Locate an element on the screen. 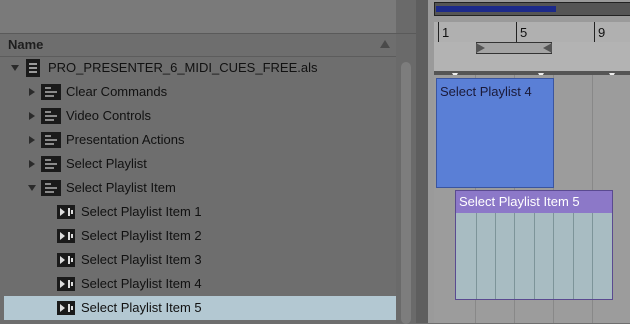  panel-divider is located at coordinates (422, 161).